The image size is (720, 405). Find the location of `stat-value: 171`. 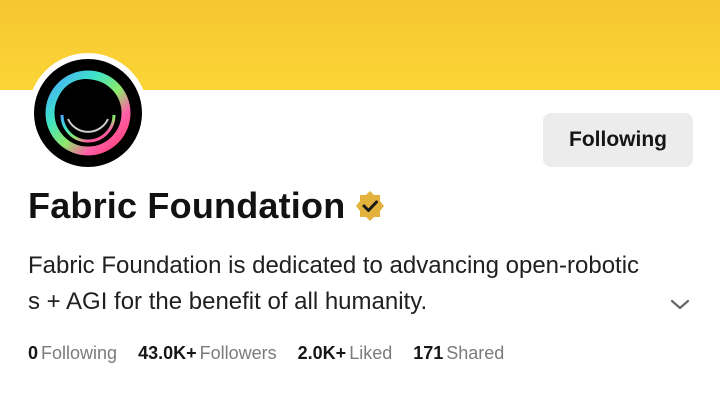

stat-value: 171 is located at coordinates (428, 353).